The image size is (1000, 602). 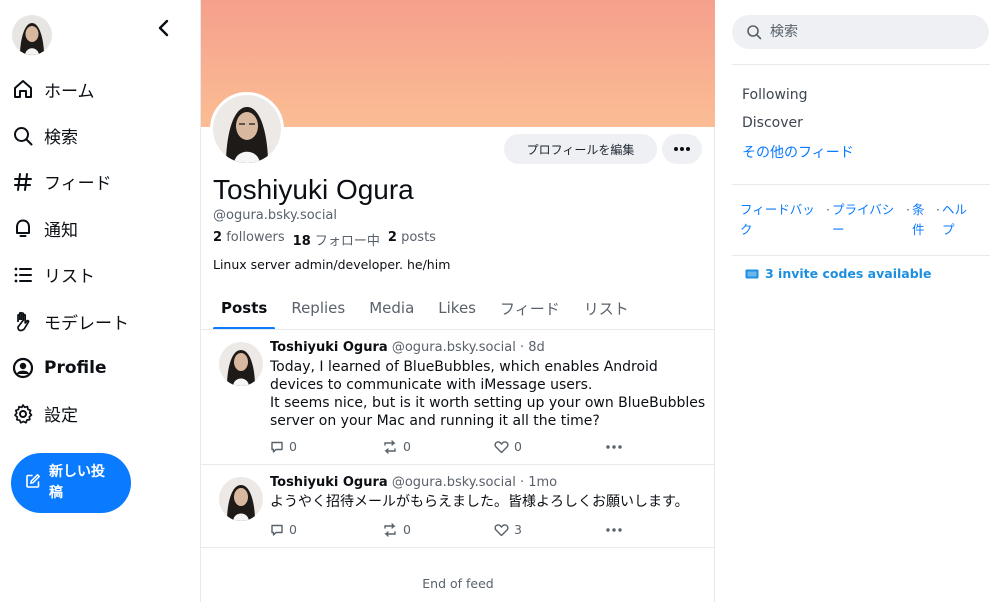 I want to click on nav-item-notifications: 通知, so click(x=102, y=228).